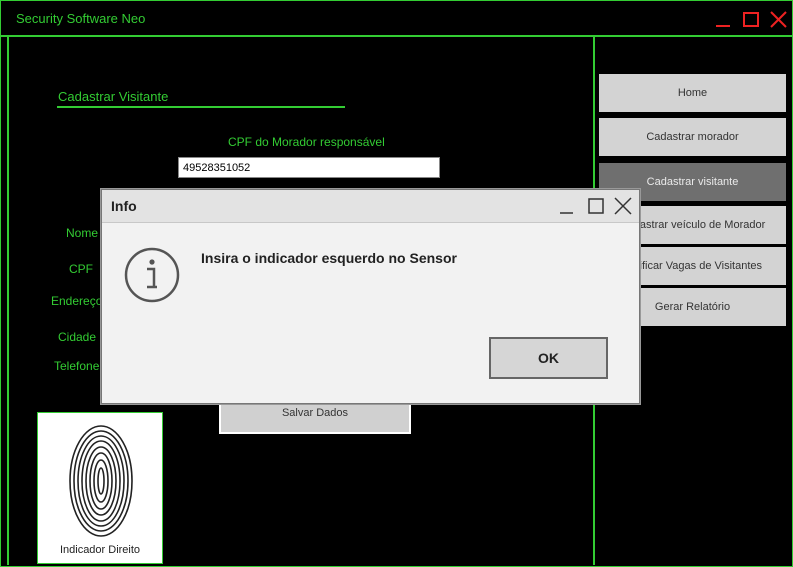  Describe the element at coordinates (370, 206) in the screenshot. I see `dialog-title-bar: Info` at that location.